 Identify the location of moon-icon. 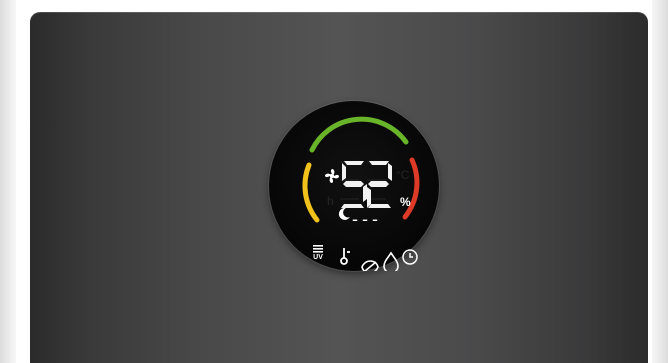
(344, 213).